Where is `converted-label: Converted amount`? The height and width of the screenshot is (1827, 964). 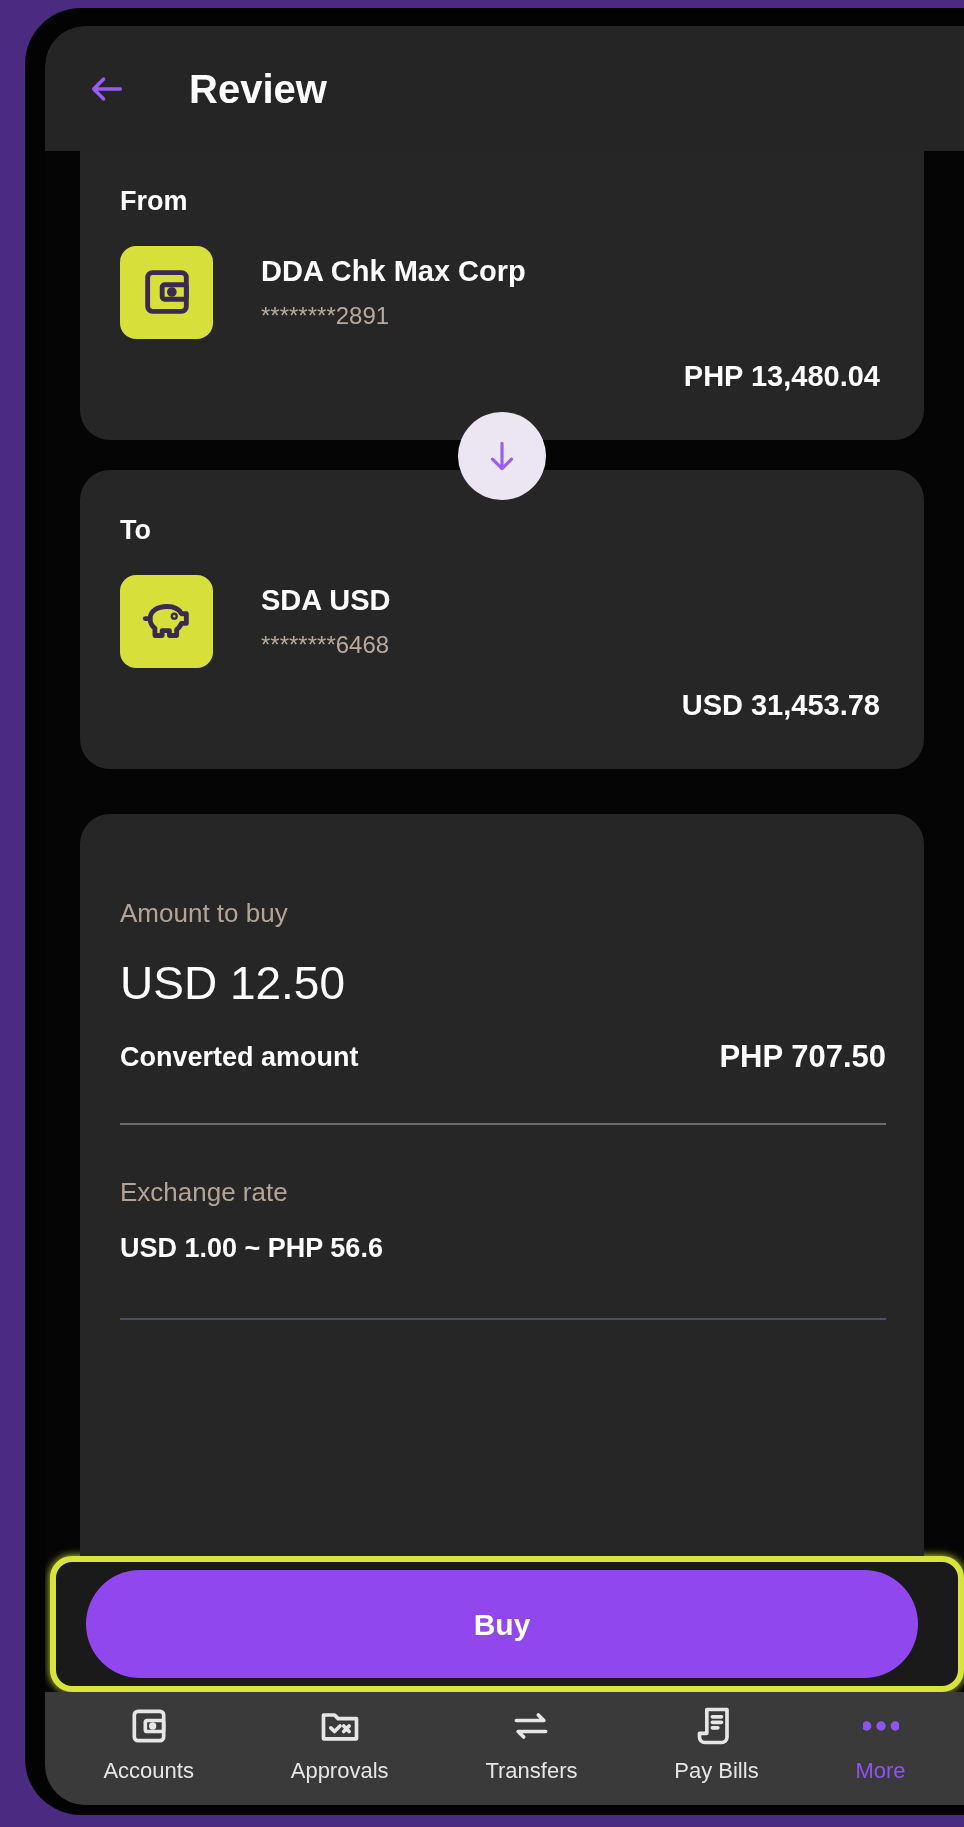 converted-label: Converted amount is located at coordinates (239, 1057).